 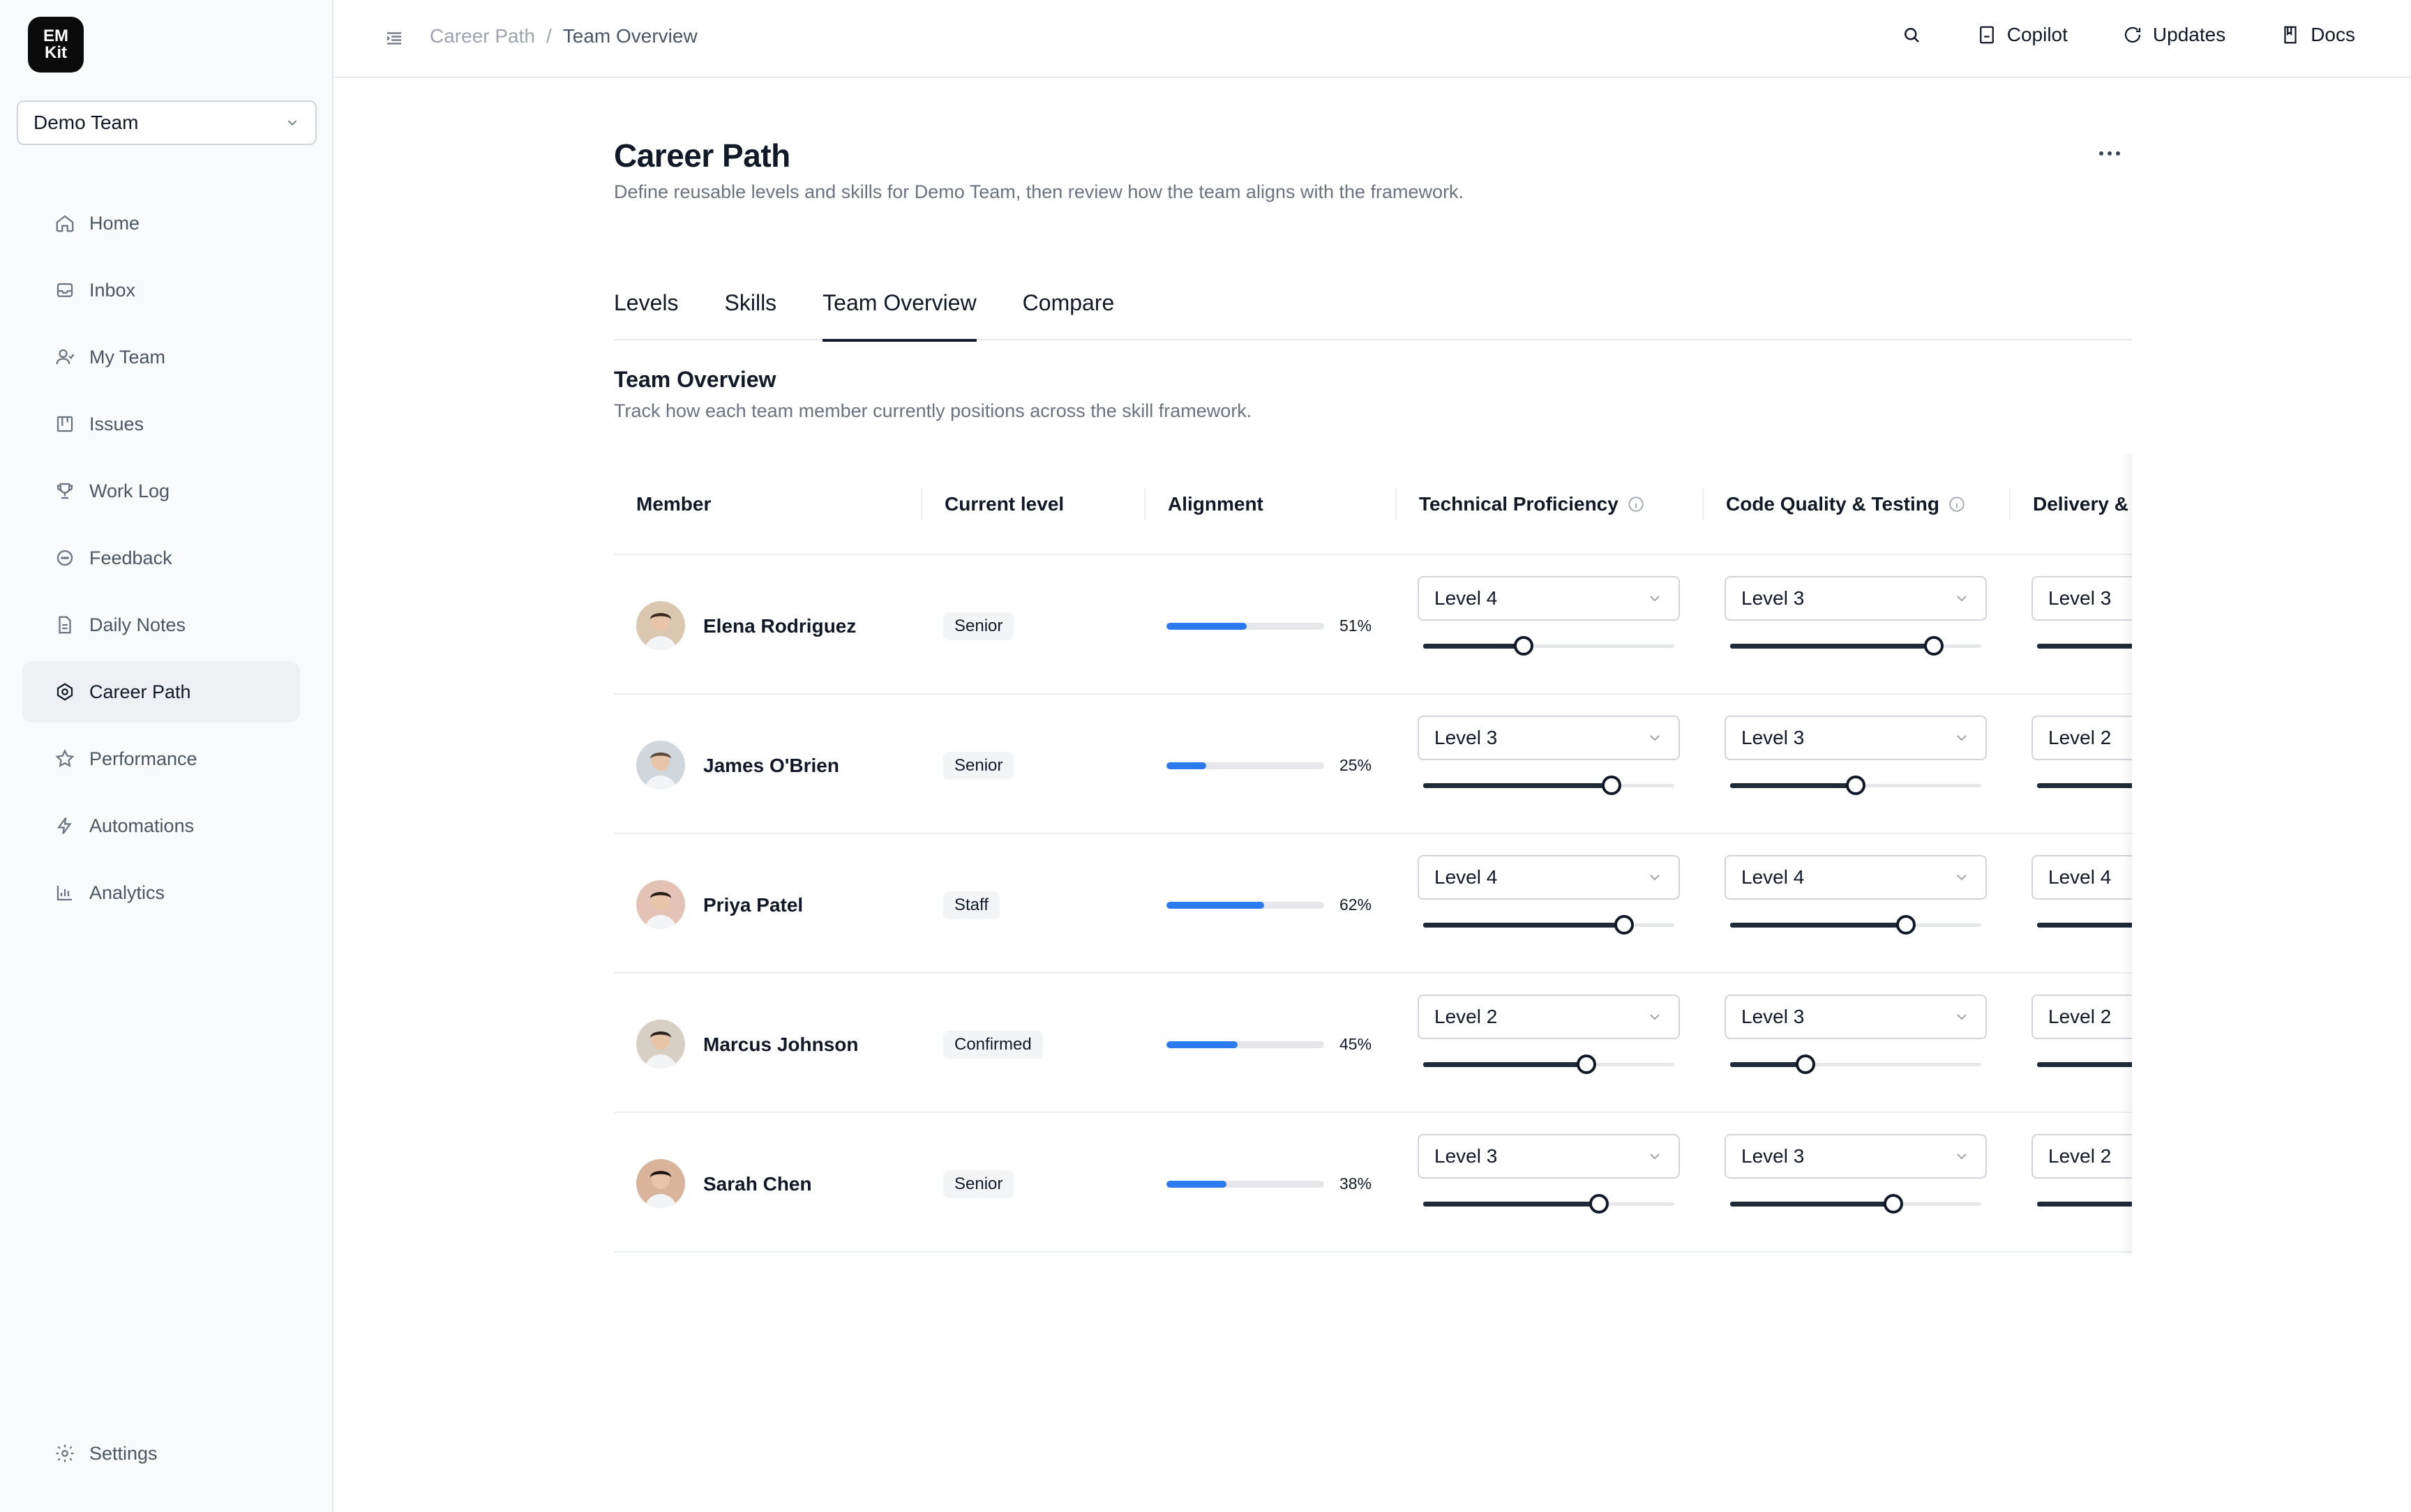 What do you see at coordinates (1355, 765) in the screenshot?
I see `alignment-percent: 25%` at bounding box center [1355, 765].